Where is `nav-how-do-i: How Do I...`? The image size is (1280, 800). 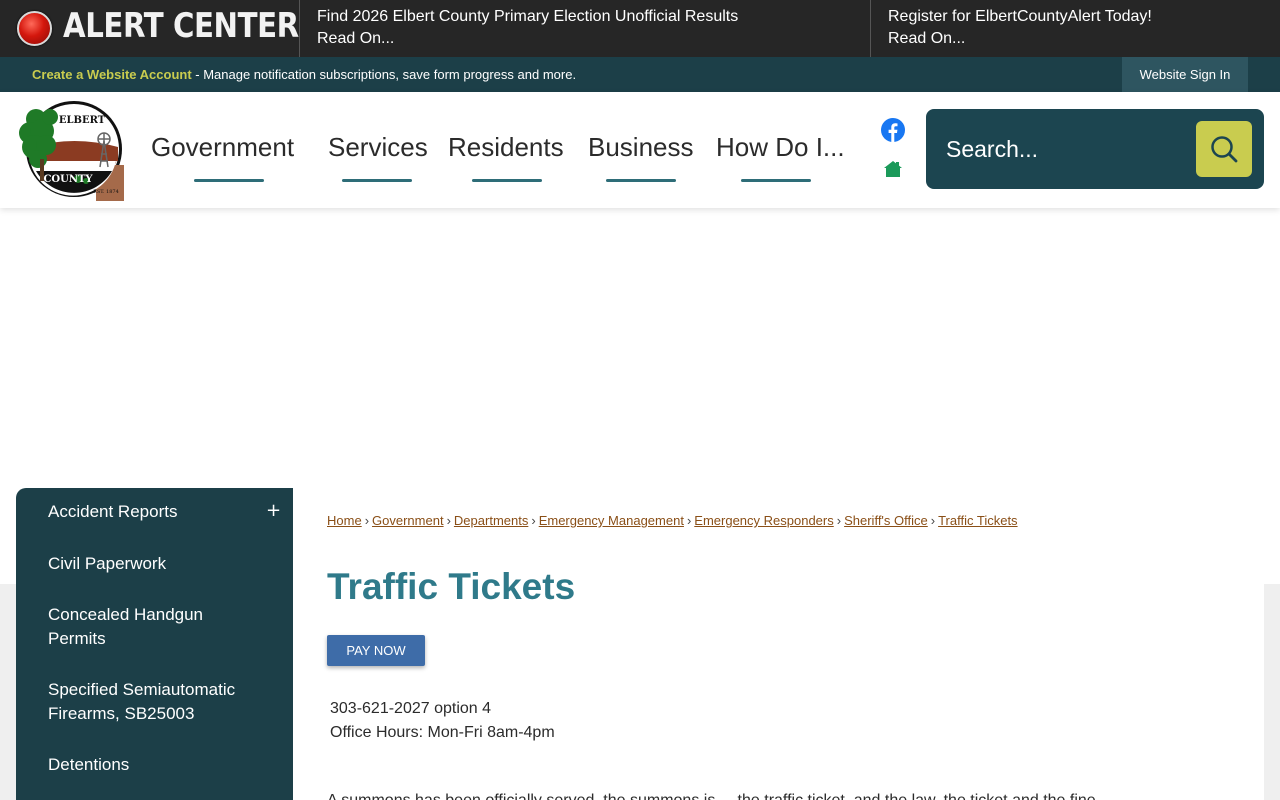
nav-how-do-i: How Do I... is located at coordinates (780, 147).